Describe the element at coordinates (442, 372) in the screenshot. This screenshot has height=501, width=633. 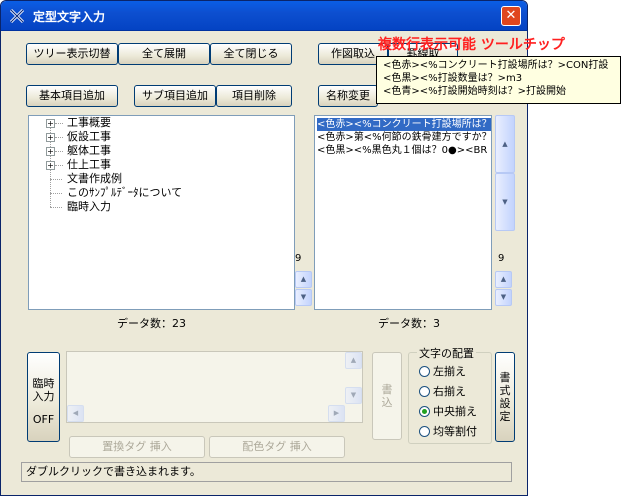
I see `align-left-radio: 左揃え` at that location.